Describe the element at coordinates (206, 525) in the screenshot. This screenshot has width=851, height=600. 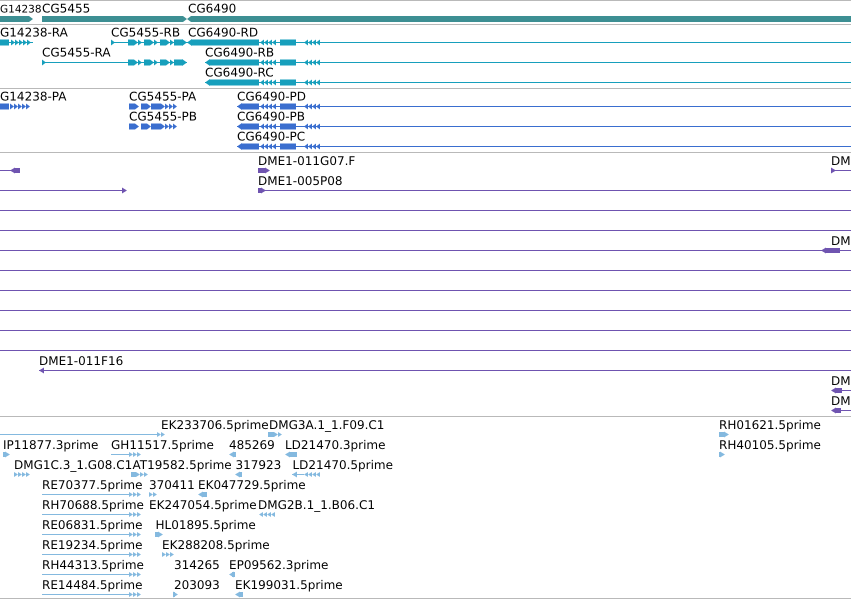
I see `est-label: HL01895.5prime` at that location.